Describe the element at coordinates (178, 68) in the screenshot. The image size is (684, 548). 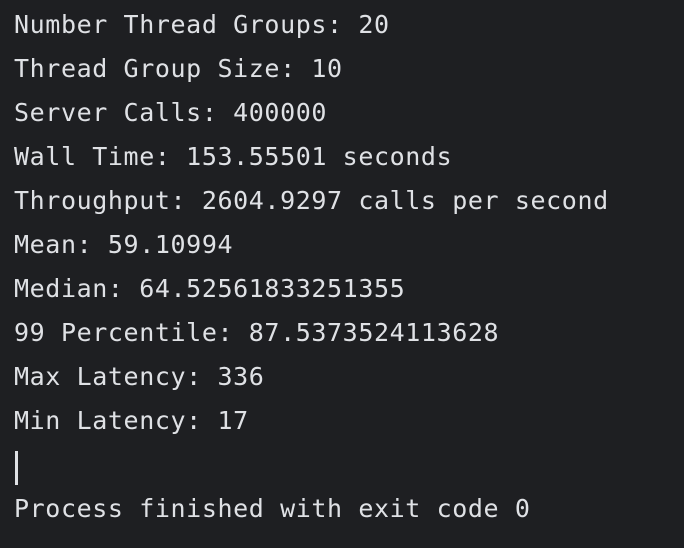
I see `output-line-thread-group-size: Thread Group Size: 10` at that location.